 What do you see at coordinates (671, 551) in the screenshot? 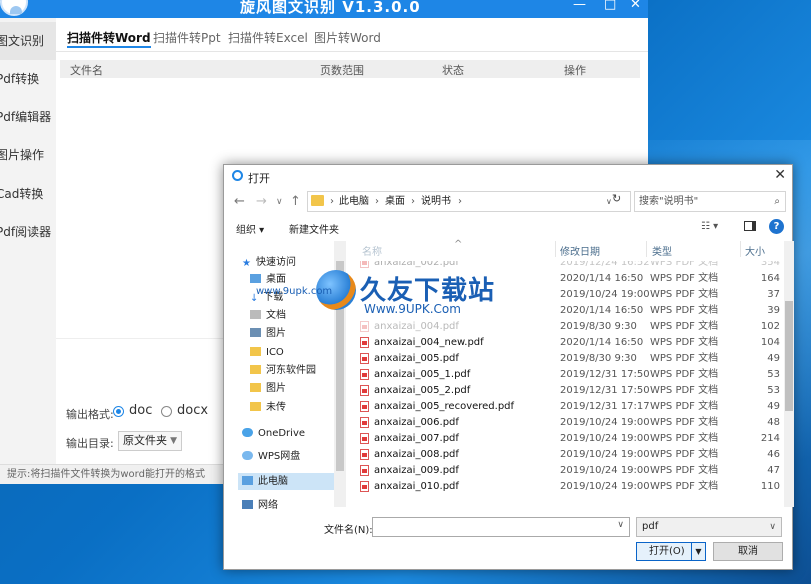
I see `open-button: 打开(O) ▼` at bounding box center [671, 551].